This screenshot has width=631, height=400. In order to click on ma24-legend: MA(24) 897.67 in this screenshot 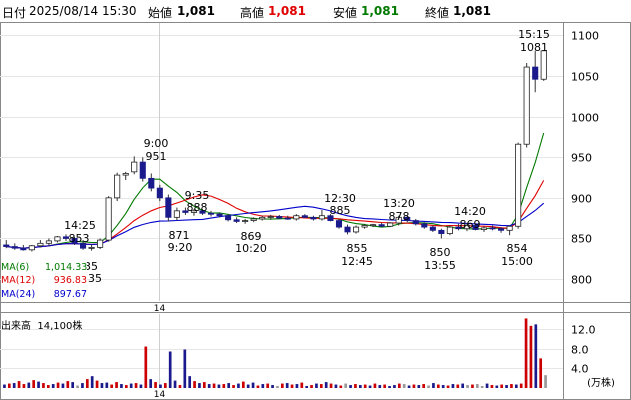, I will do `click(44, 294)`.